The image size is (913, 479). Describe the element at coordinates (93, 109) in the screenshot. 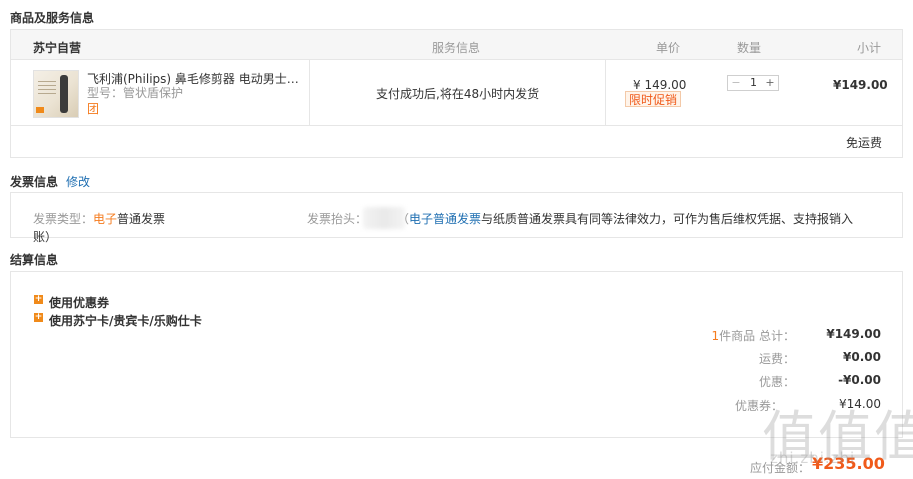

I see `group-buy-tag: 团` at that location.